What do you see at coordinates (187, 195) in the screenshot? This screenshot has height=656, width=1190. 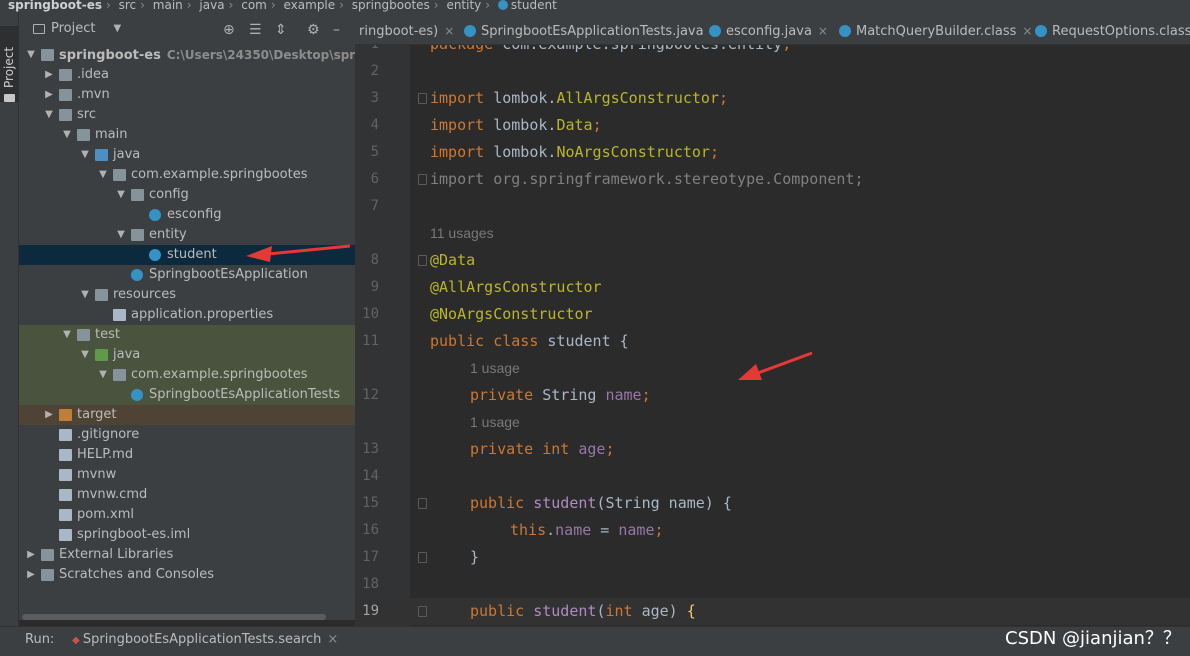 I see `tree-item: ▼ config` at bounding box center [187, 195].